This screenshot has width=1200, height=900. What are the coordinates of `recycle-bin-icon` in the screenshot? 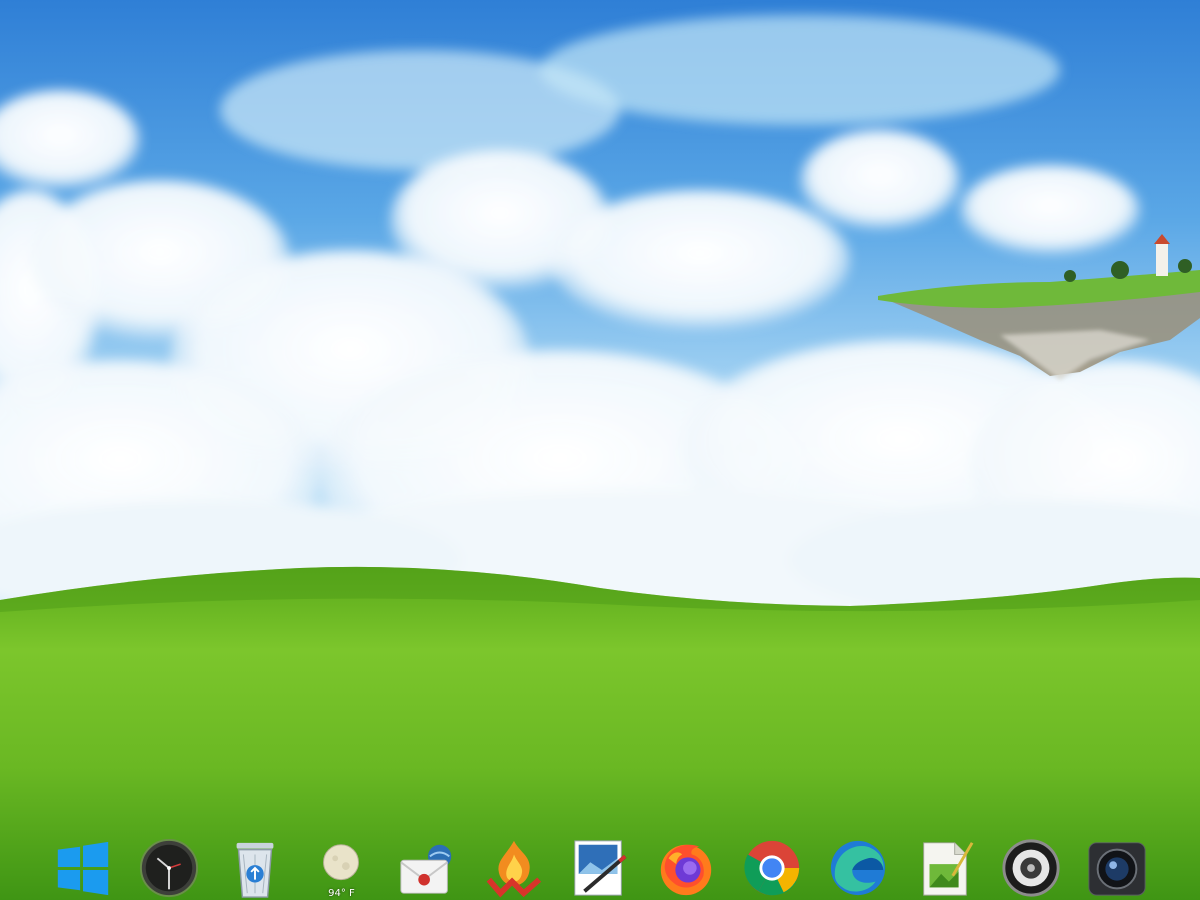 It's located at (255, 870).